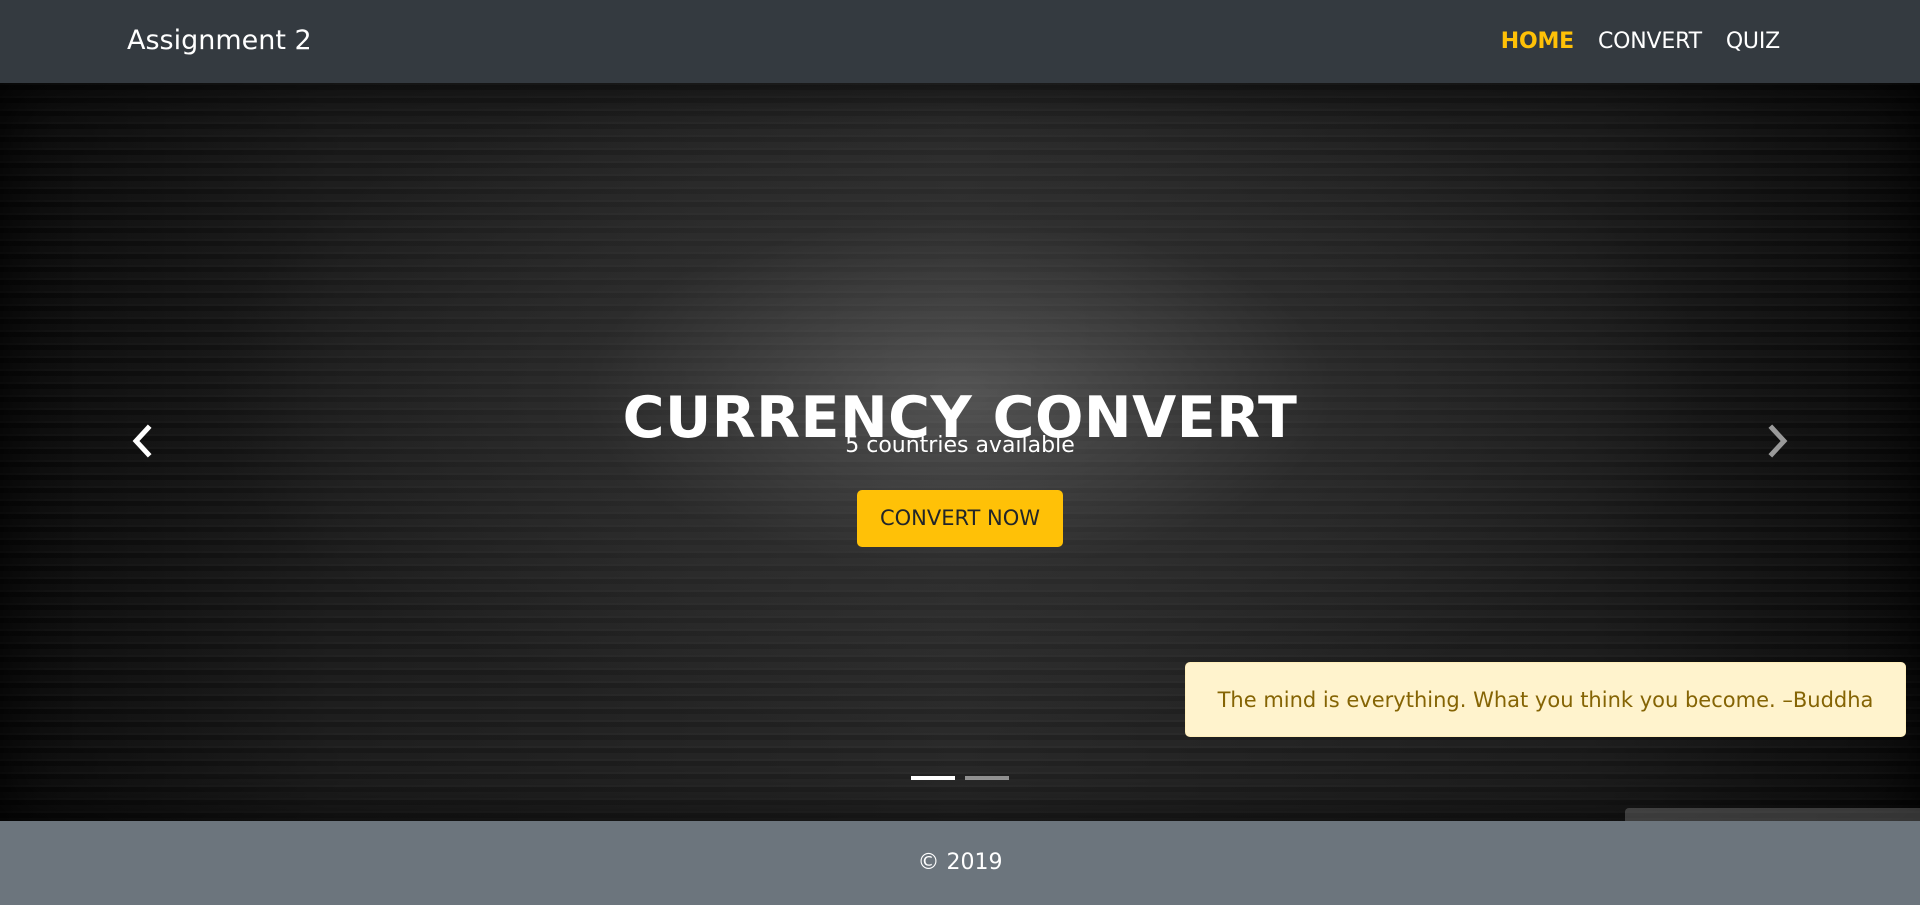  I want to click on convert-now-button: CONVERT NOW, so click(960, 518).